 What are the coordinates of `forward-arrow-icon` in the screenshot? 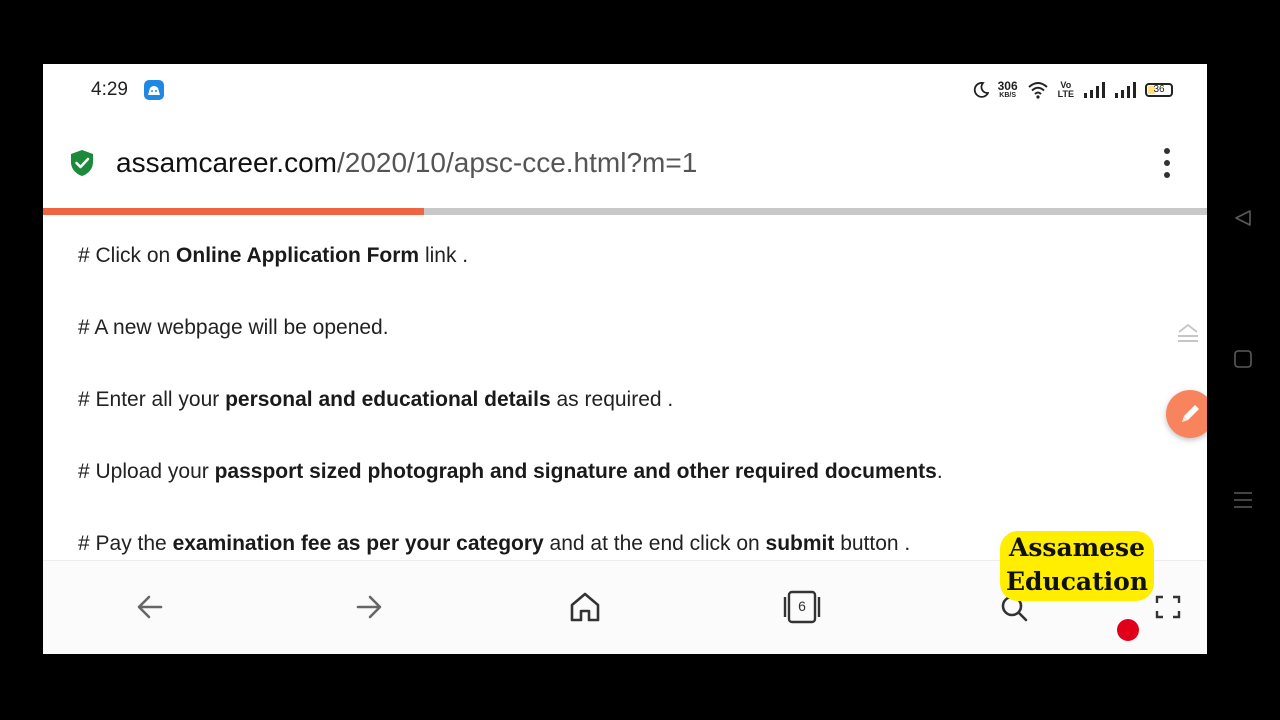 It's located at (368, 607).